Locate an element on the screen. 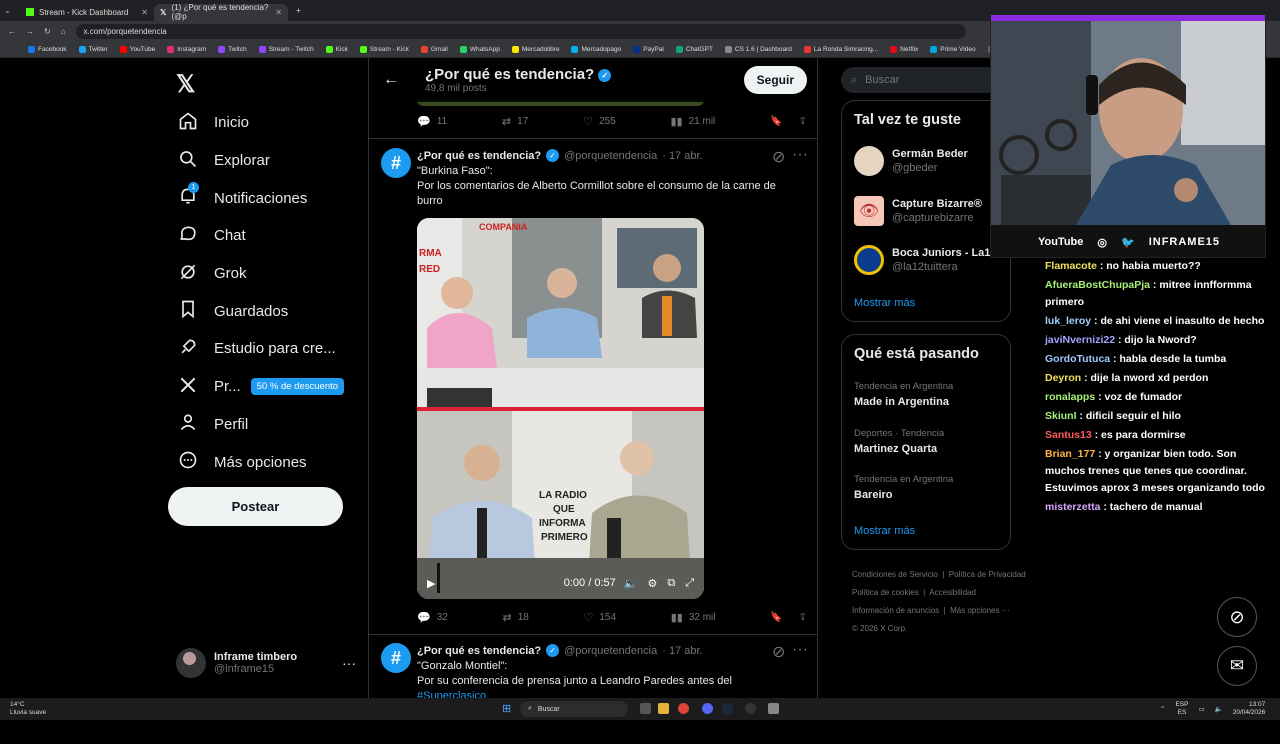 This screenshot has width=1280, height=744. footer-link: Información de anuncios is located at coordinates (895, 610).